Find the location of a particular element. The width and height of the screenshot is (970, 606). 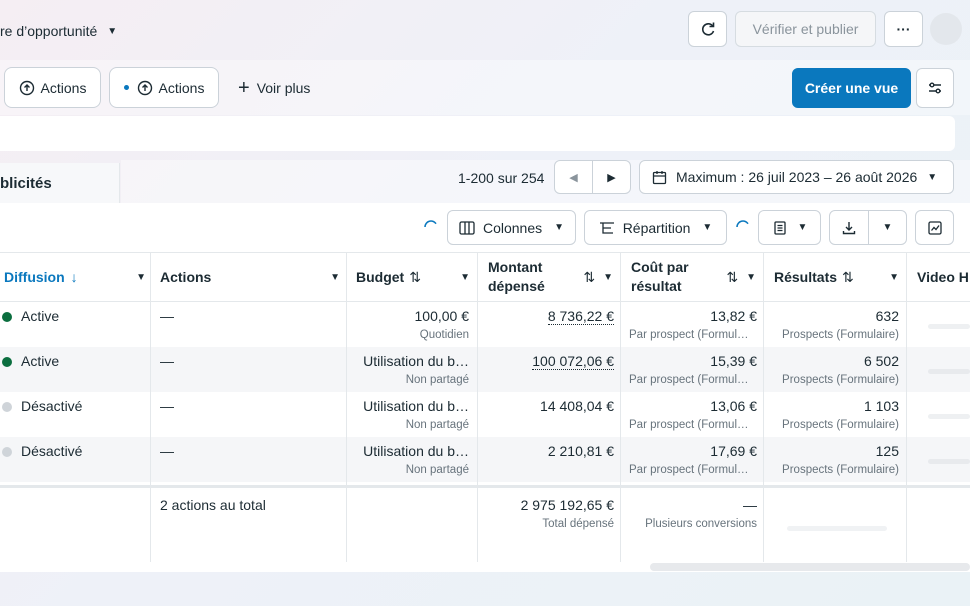

reports-button: ▼ is located at coordinates (789, 227).